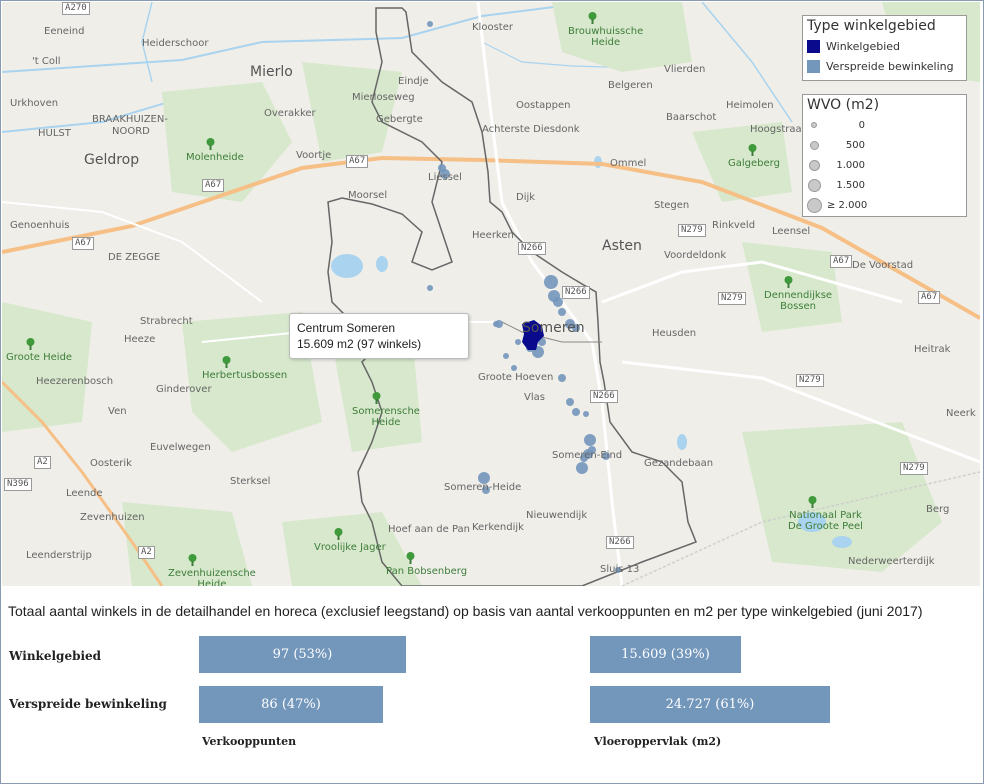 This screenshot has height=784, width=984. What do you see at coordinates (871, 26) in the screenshot?
I see `legend-type-title: Type winkelgebied` at bounding box center [871, 26].